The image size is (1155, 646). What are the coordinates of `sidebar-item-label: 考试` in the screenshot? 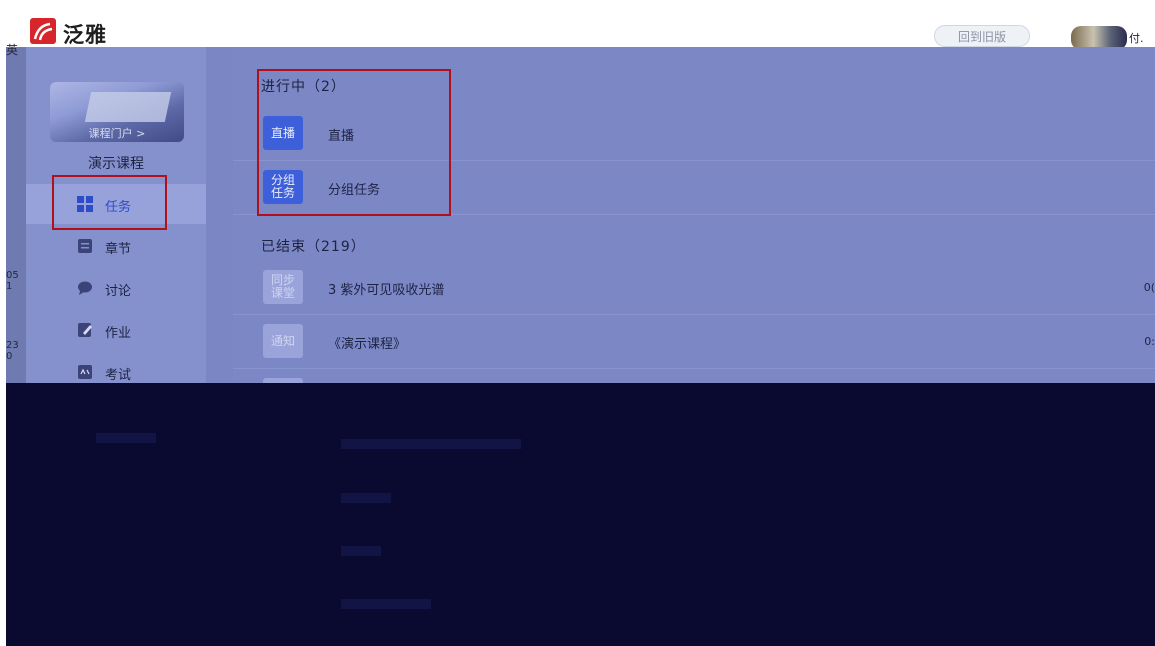 It's located at (118, 375).